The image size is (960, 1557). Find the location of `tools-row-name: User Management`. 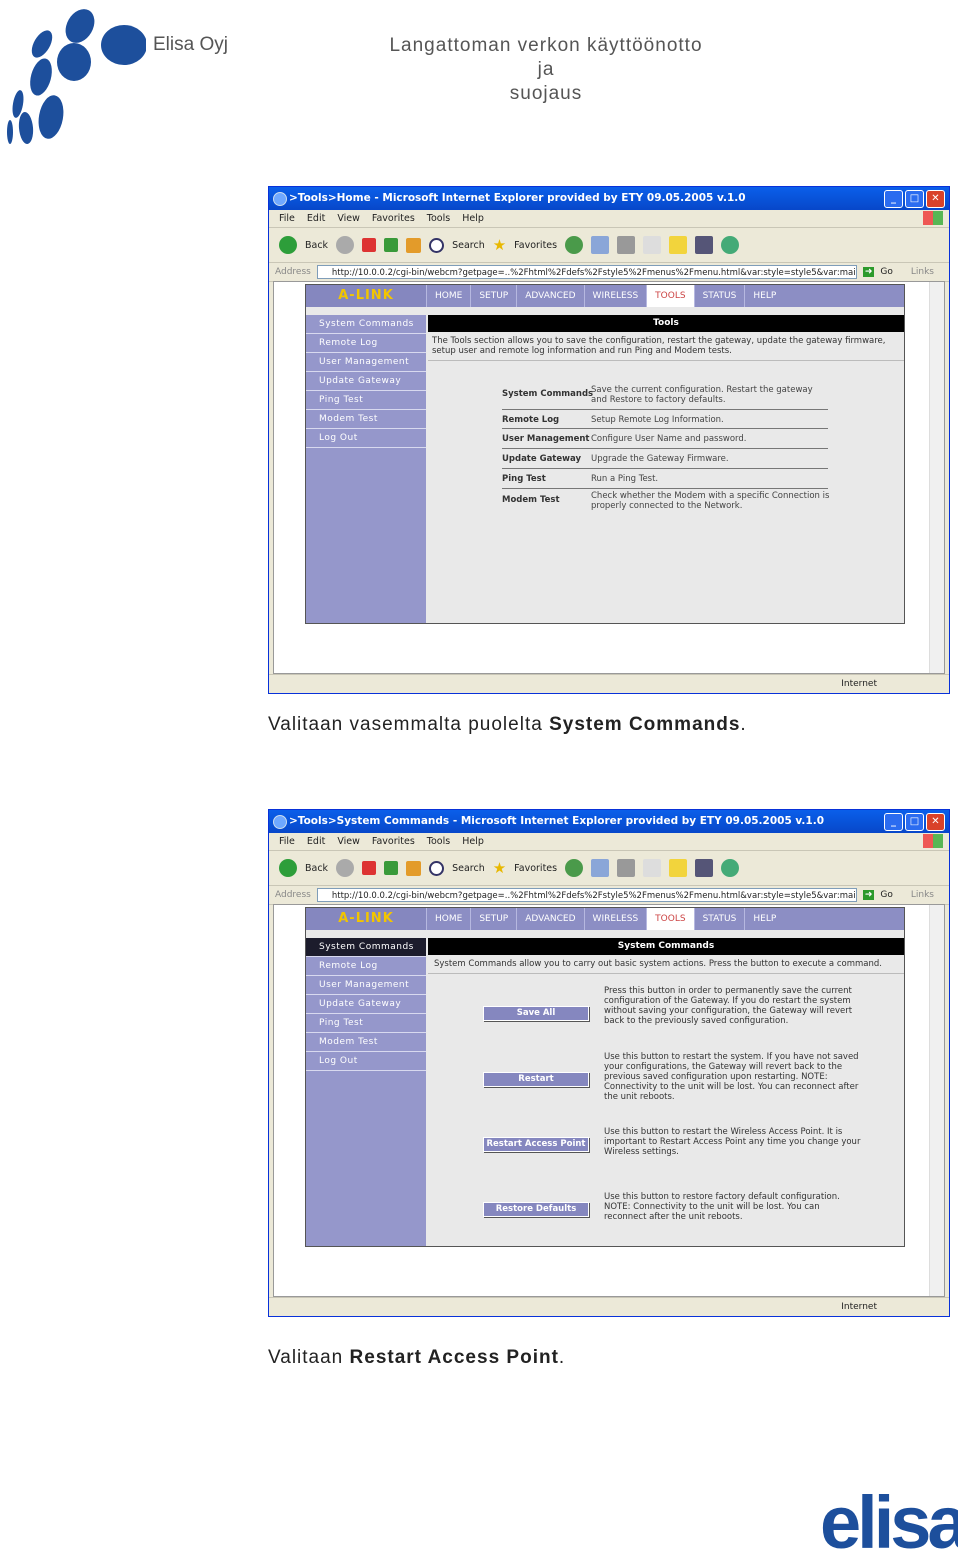

tools-row-name: User Management is located at coordinates (545, 439).